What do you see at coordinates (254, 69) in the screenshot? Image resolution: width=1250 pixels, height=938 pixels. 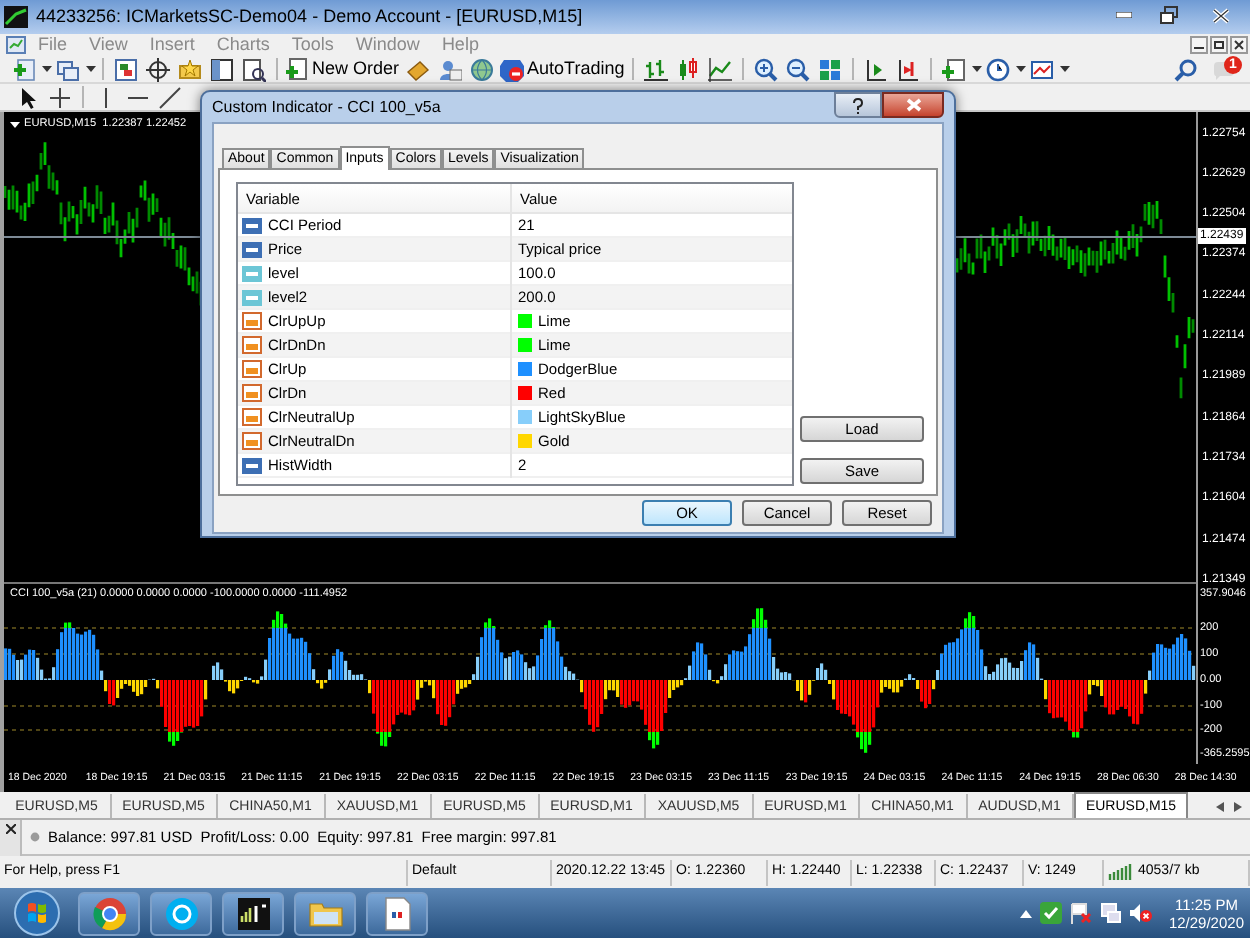 I see `zoom-document-icon` at bounding box center [254, 69].